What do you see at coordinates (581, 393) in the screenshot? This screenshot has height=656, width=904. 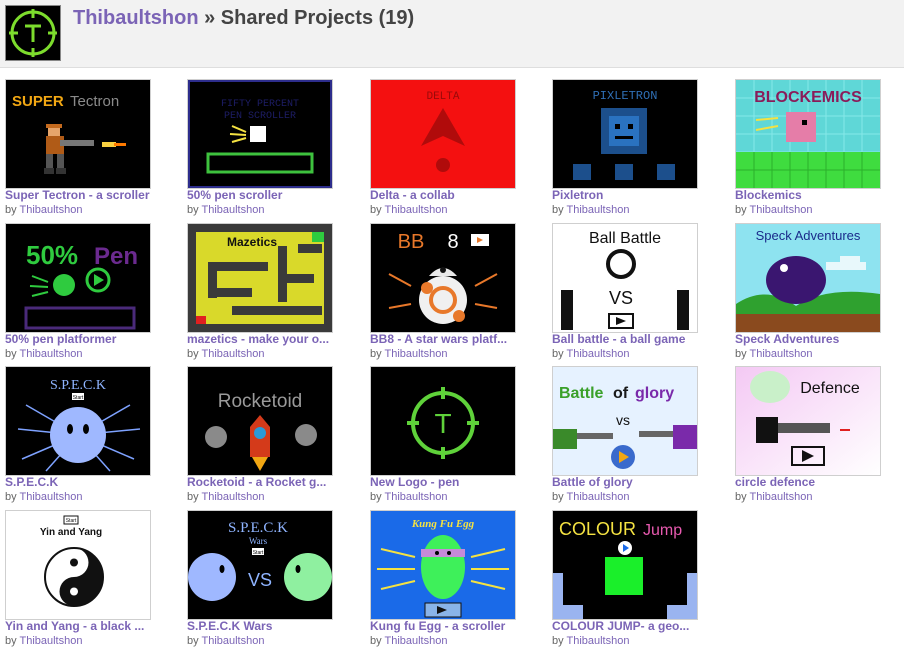 I see `thumb-text: Battle` at bounding box center [581, 393].